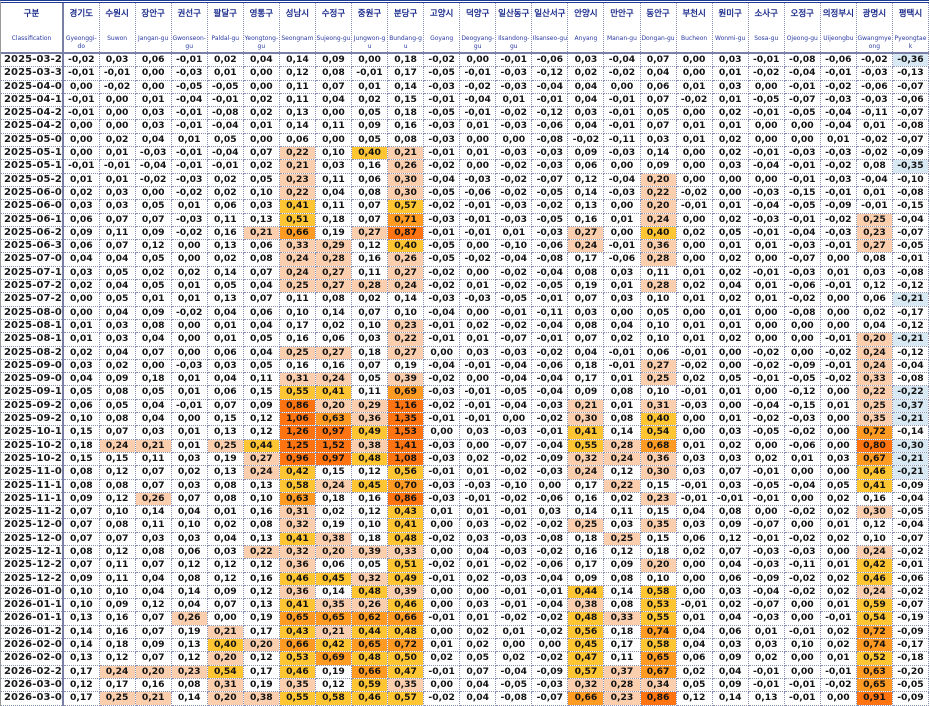 This screenshot has height=706, width=930. Describe the element at coordinates (153, 28) in the screenshot. I see `column-header: 장안구 Jangan-gu` at that location.